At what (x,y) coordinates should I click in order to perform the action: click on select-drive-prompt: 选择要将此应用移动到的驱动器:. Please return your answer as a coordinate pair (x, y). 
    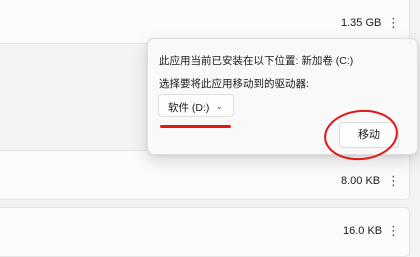
    Looking at the image, I should click on (234, 84).